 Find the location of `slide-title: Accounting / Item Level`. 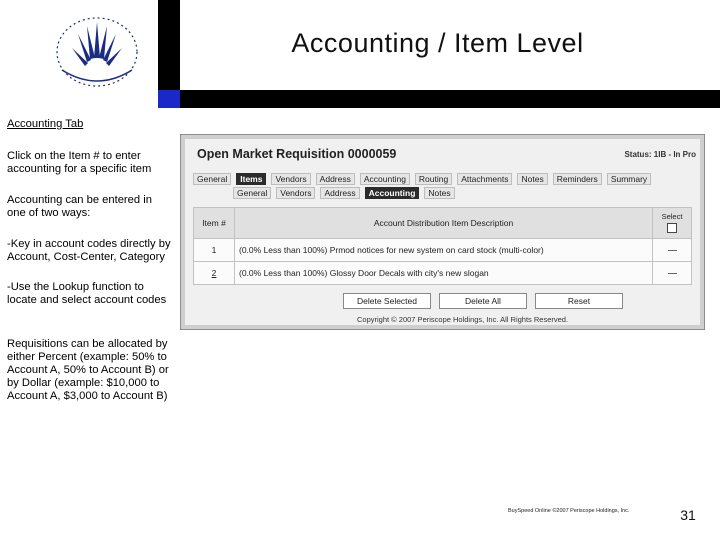

slide-title: Accounting / Item Level is located at coordinates (437, 43).